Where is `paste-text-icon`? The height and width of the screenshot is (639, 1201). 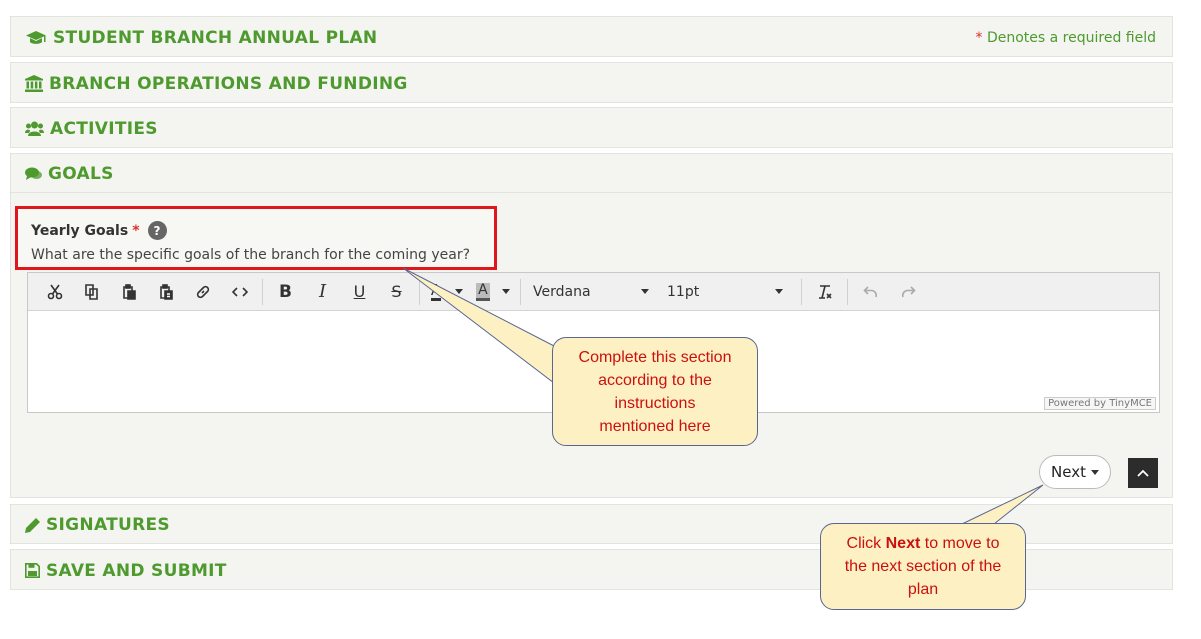 paste-text-icon is located at coordinates (165, 292).